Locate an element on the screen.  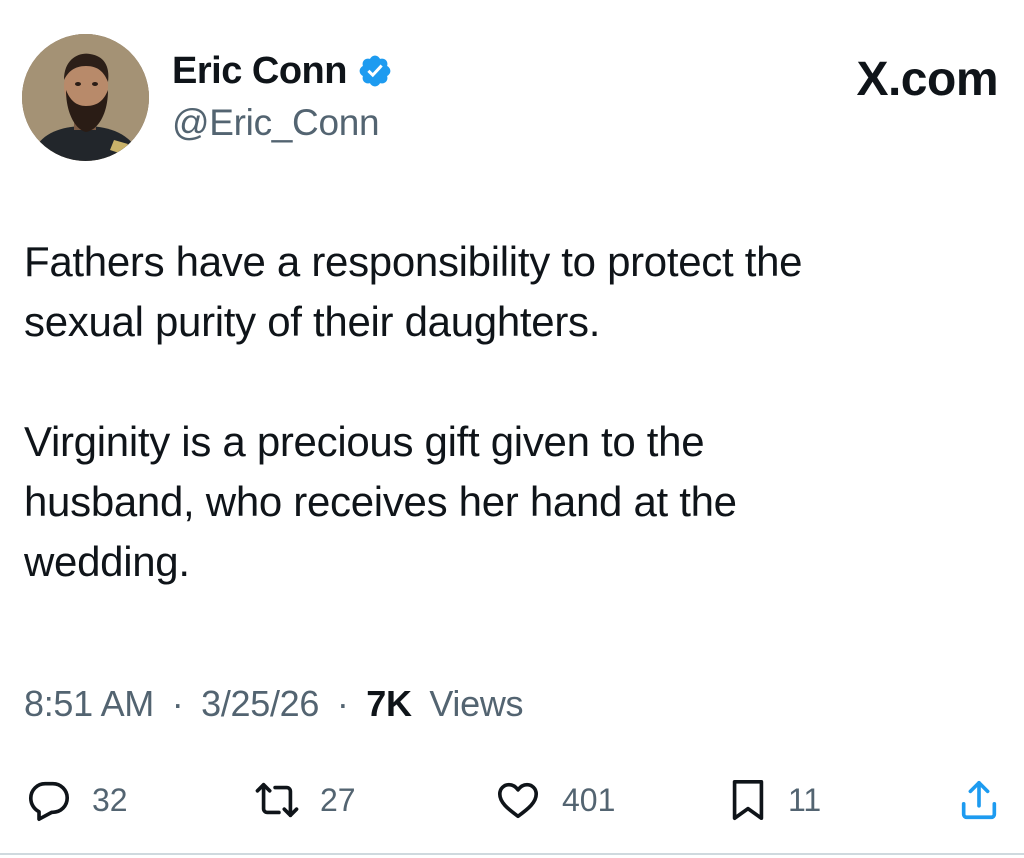
display-name-row: Eric Conn is located at coordinates (282, 71).